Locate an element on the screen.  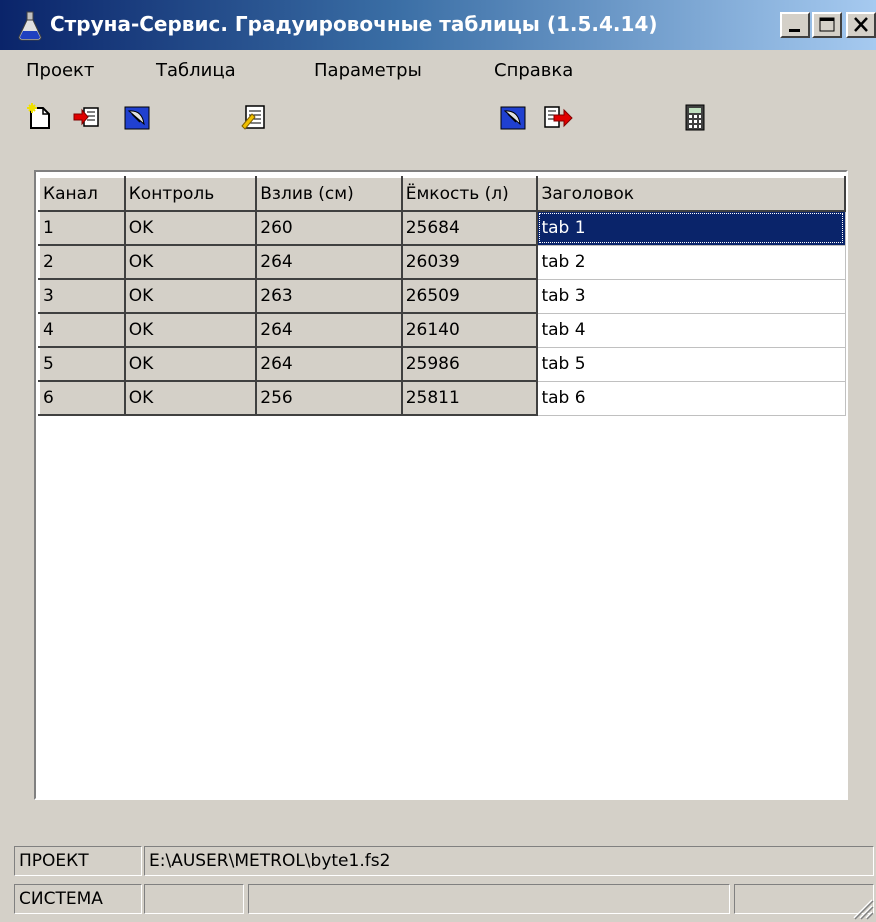
menu-table: Таблица is located at coordinates (196, 70).